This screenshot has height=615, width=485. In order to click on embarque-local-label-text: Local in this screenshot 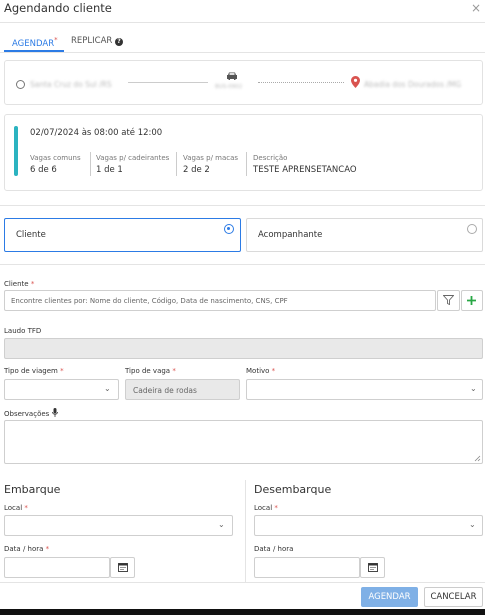, I will do `click(13, 508)`.